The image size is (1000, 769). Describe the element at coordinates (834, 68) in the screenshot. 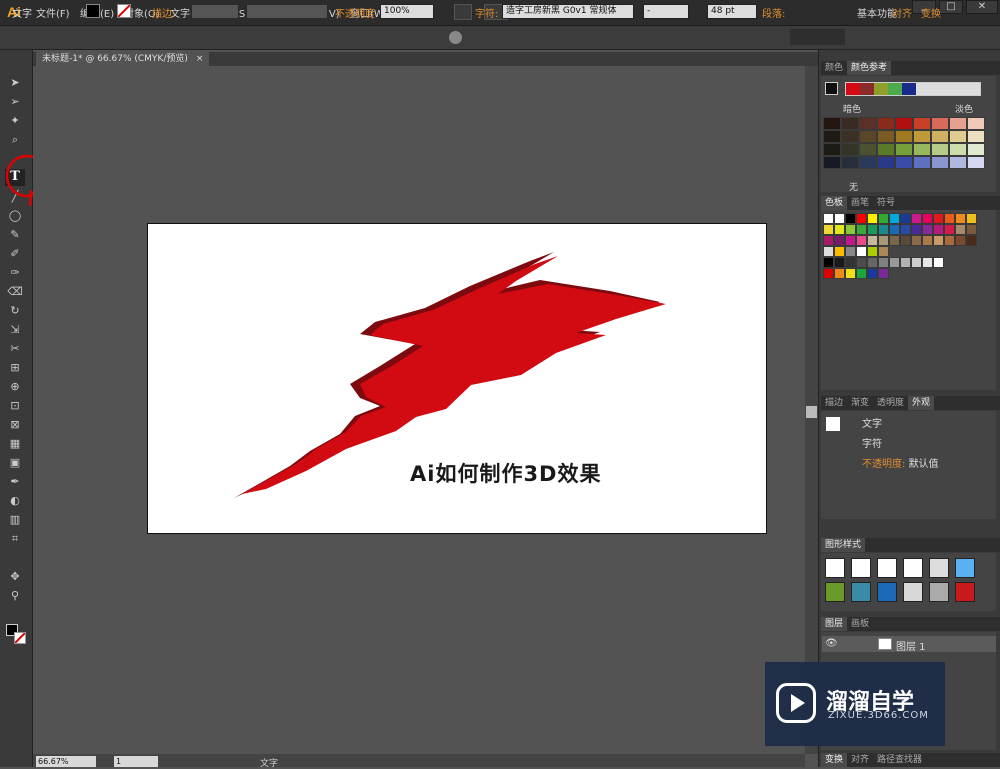

I see `tab-color: 颜色` at that location.